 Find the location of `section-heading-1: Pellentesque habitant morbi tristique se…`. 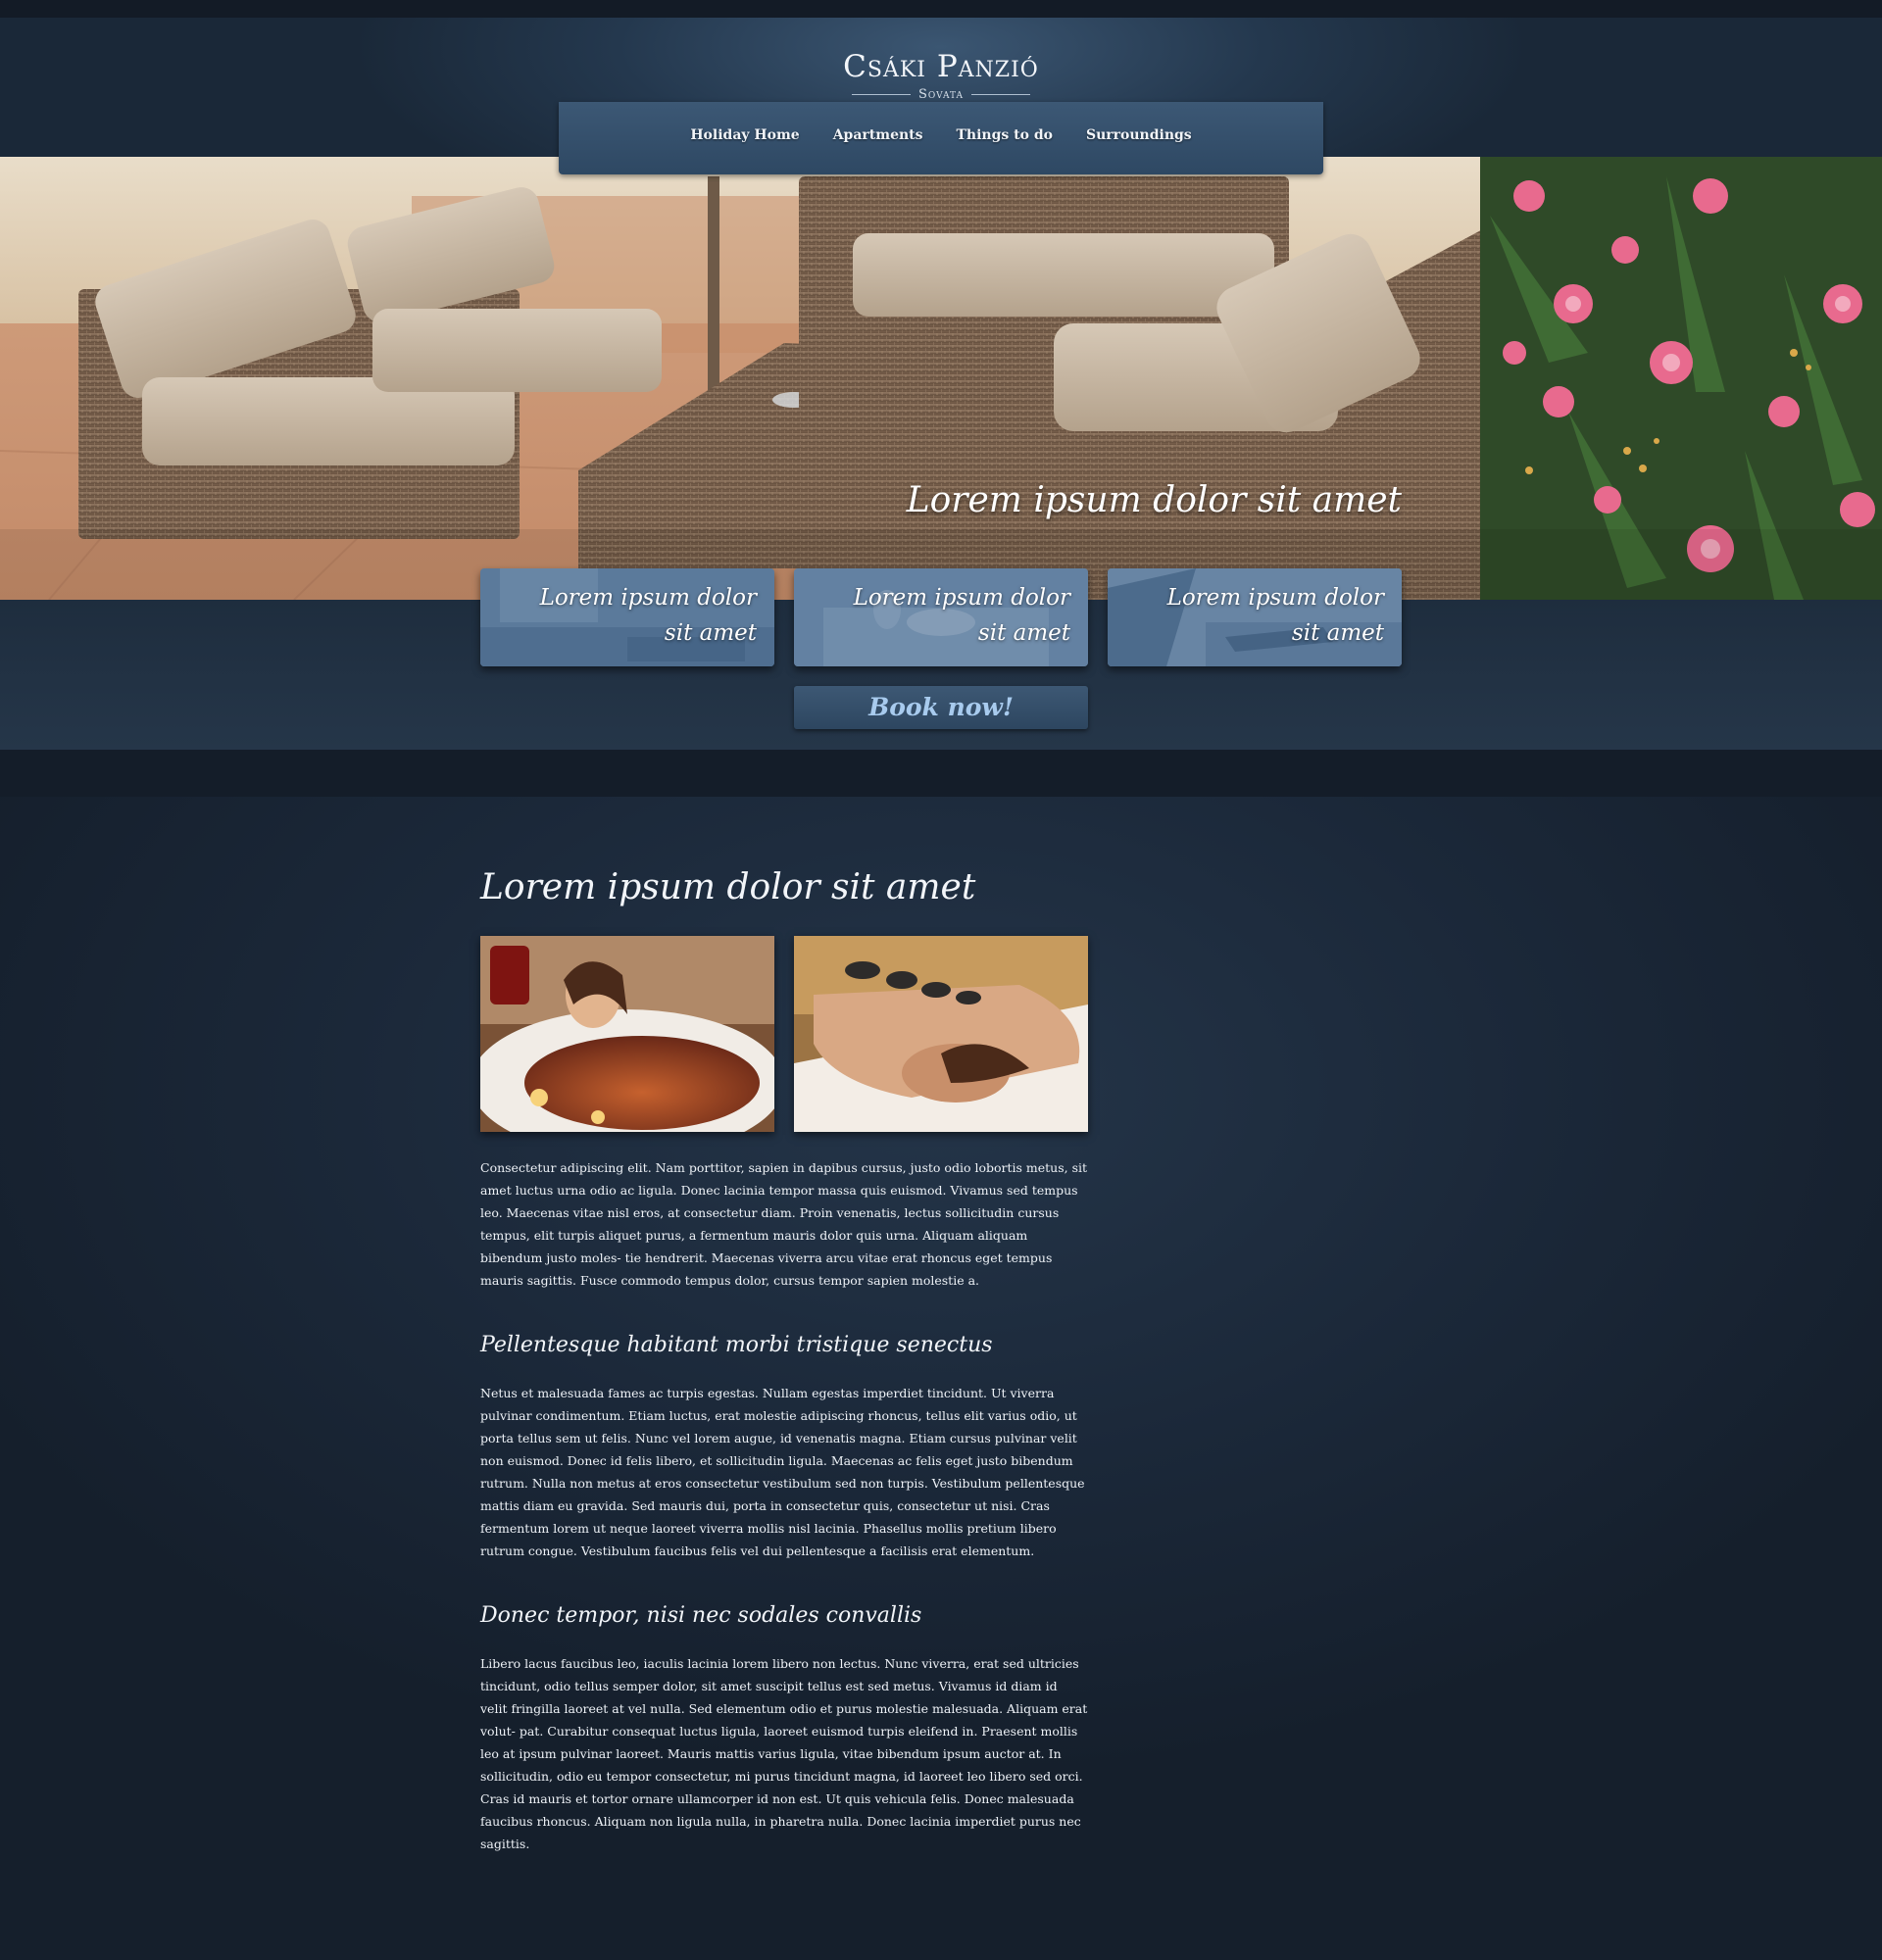

section-heading-1: Pellentesque habitant morbi tristique se… is located at coordinates (737, 1345).